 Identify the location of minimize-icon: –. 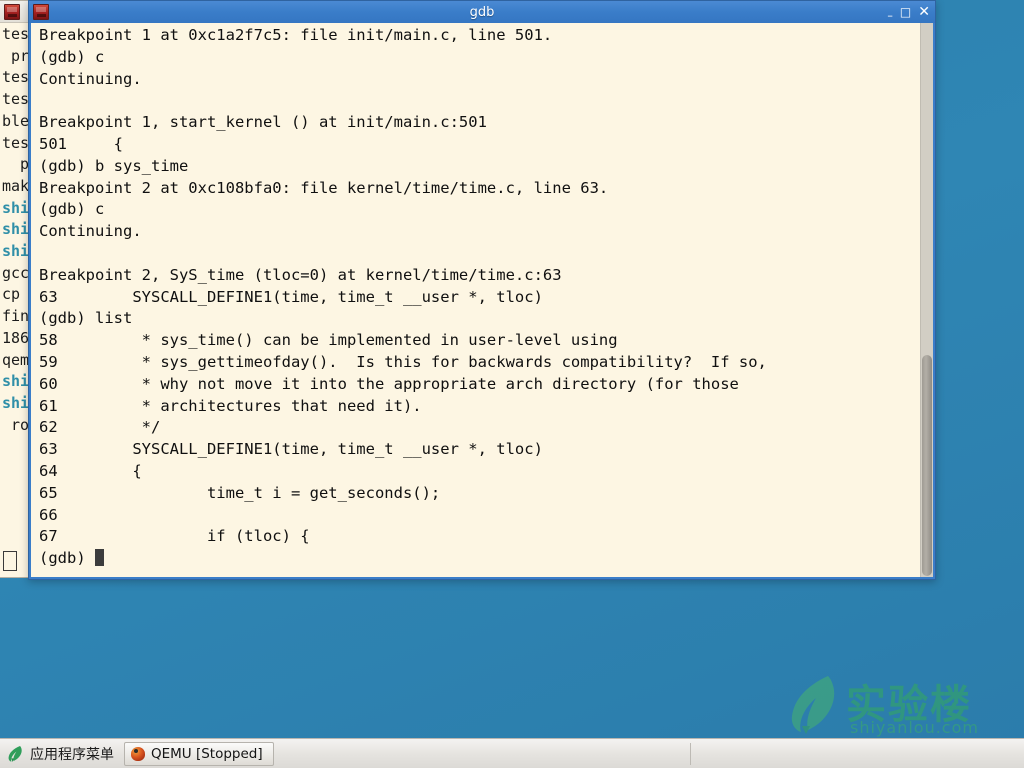
(890, 15).